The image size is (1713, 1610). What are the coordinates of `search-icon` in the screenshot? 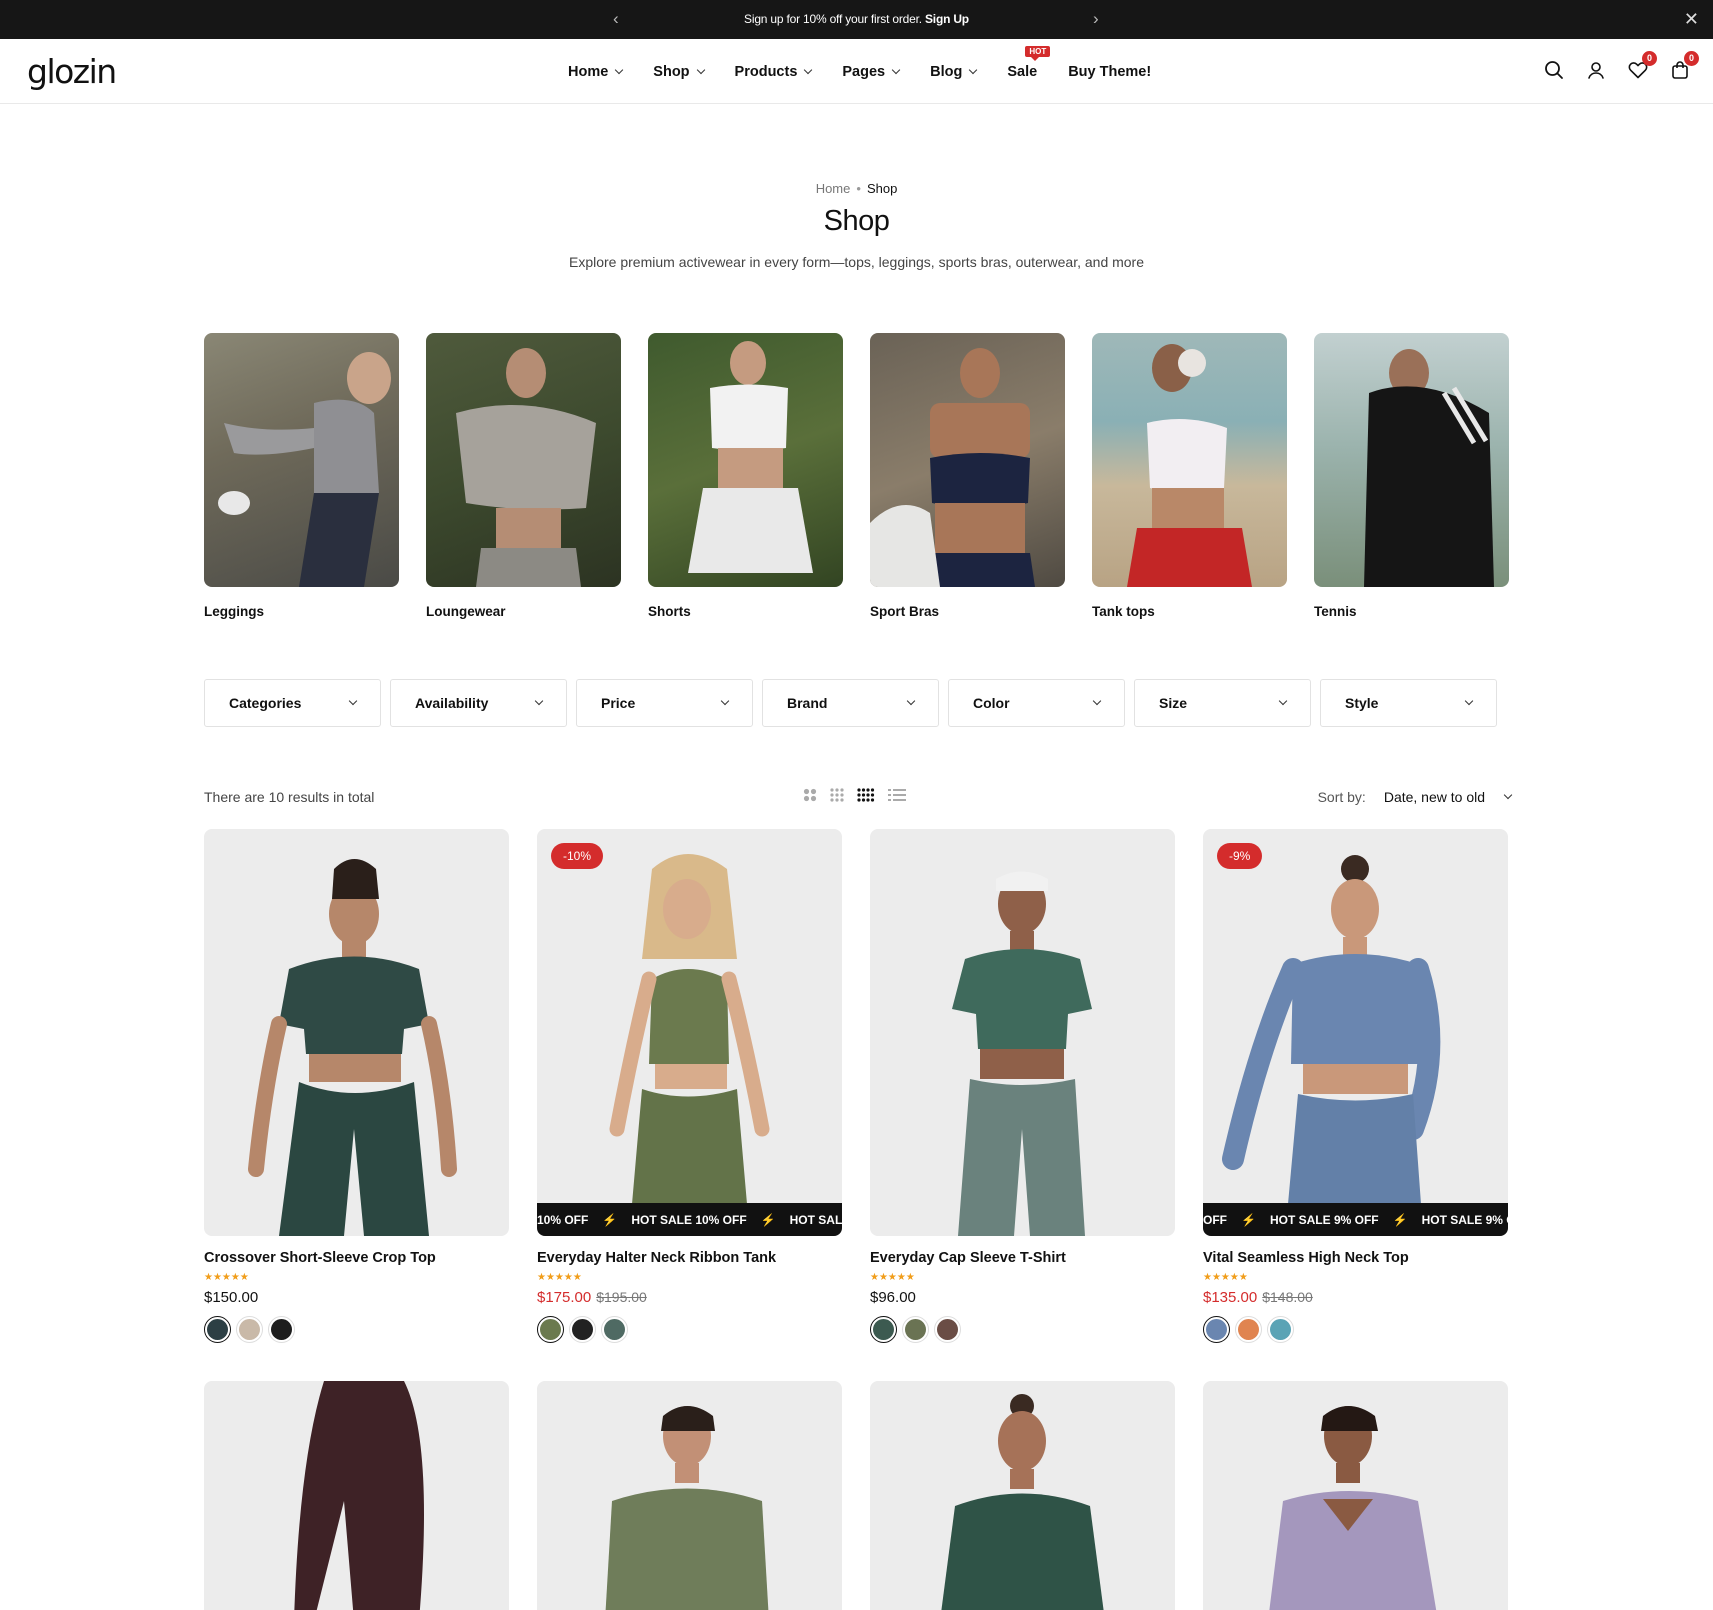 It's located at (1554, 70).